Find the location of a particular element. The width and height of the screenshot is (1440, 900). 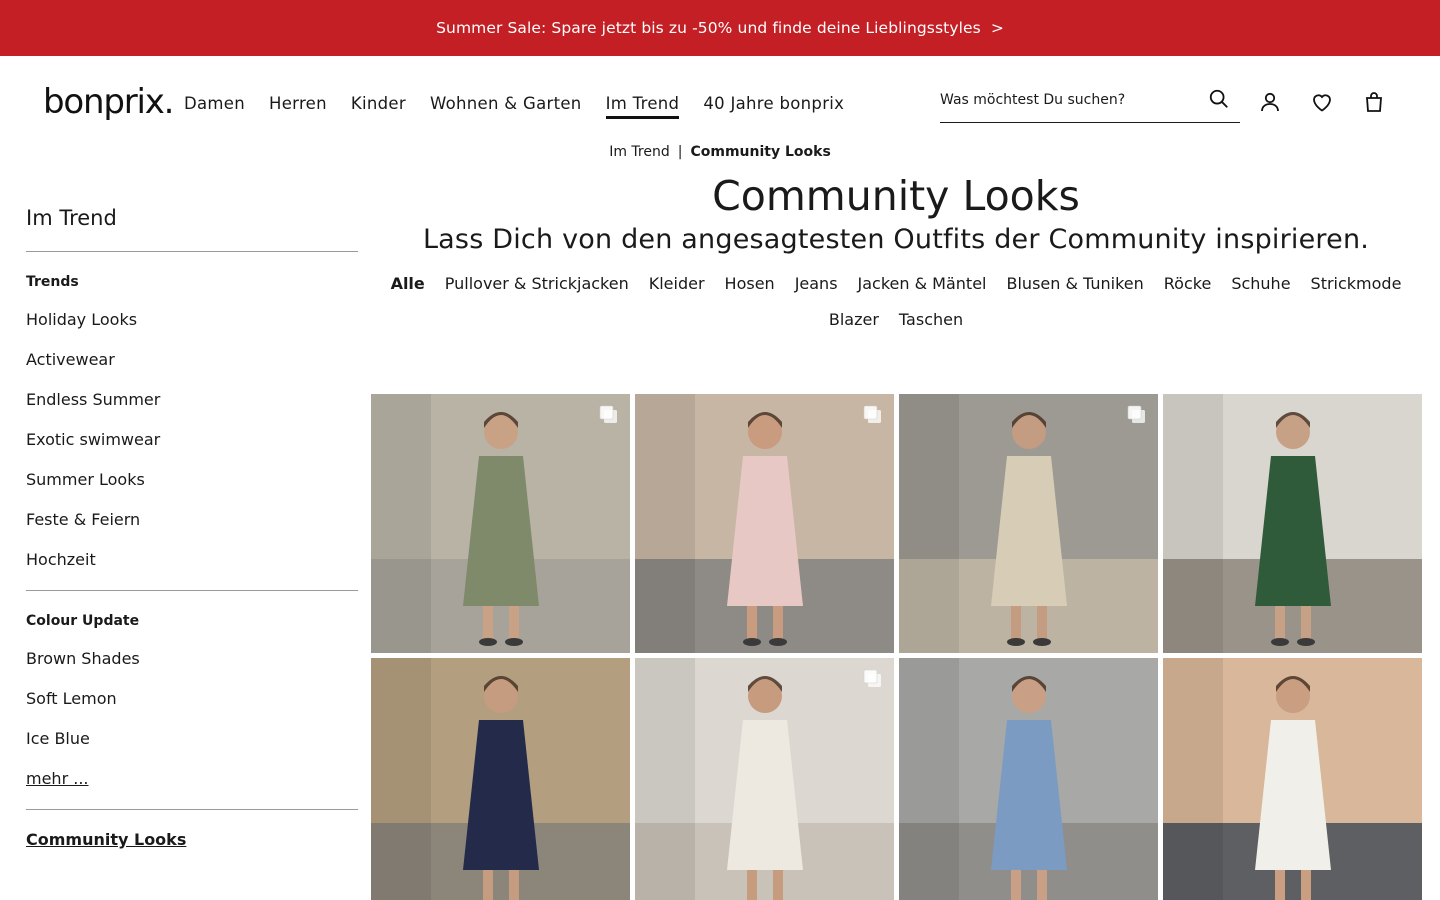

sidebar-item-holiday-looks: Holiday Looks is located at coordinates (192, 320).